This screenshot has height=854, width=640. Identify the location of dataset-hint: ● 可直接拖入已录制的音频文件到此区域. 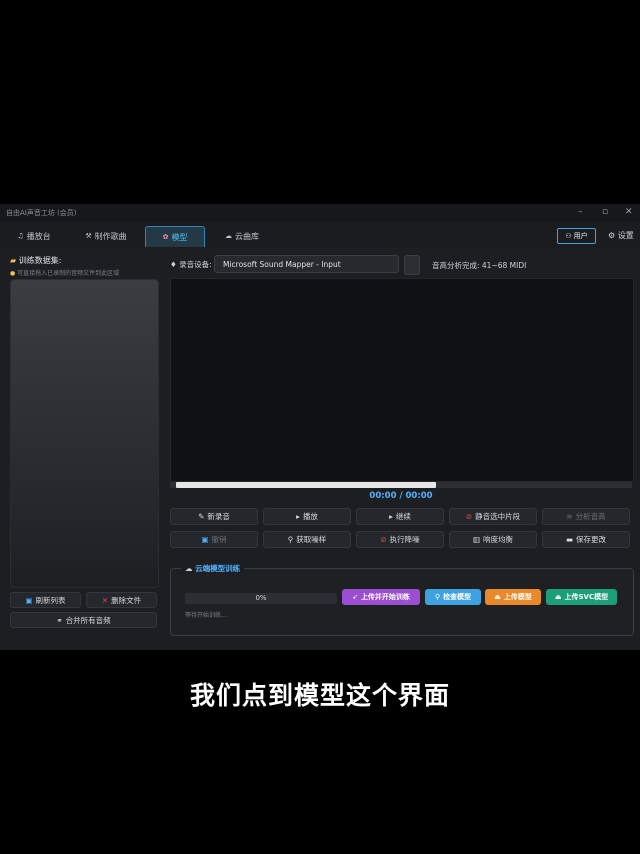
(64, 272).